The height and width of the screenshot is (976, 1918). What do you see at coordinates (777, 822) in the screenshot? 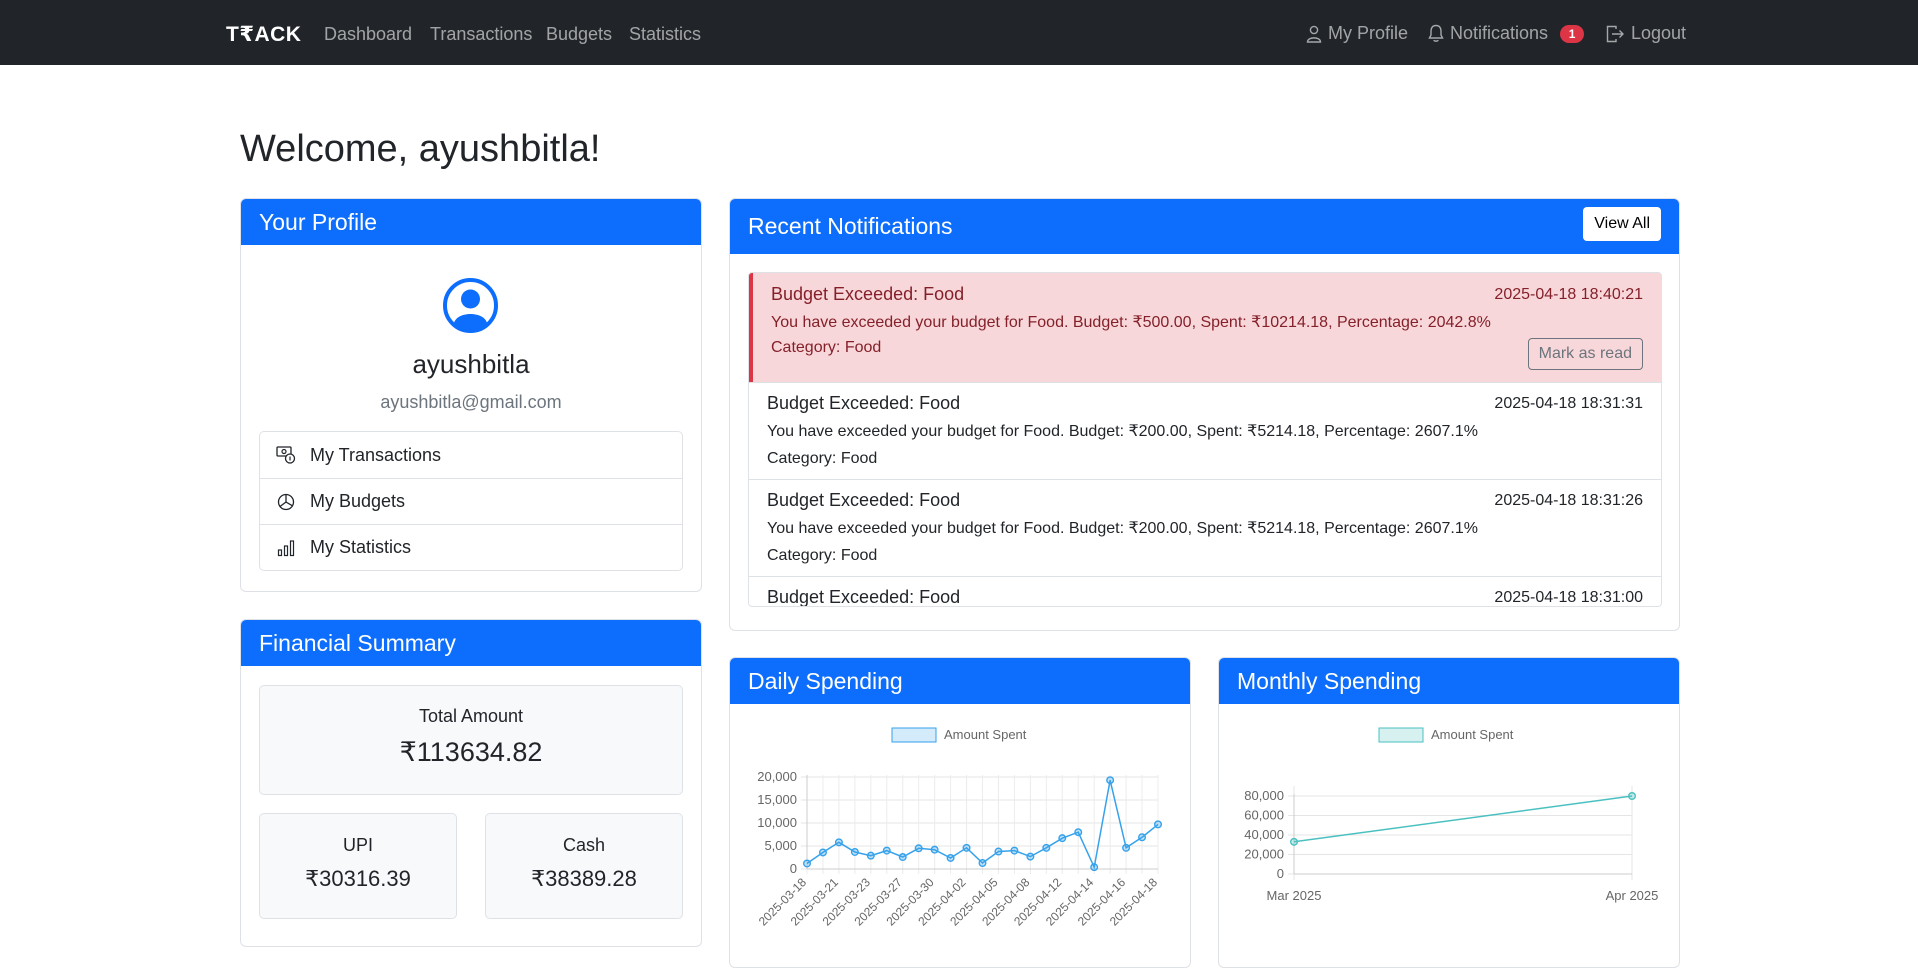
I see `y-tick-label: 10,000` at bounding box center [777, 822].